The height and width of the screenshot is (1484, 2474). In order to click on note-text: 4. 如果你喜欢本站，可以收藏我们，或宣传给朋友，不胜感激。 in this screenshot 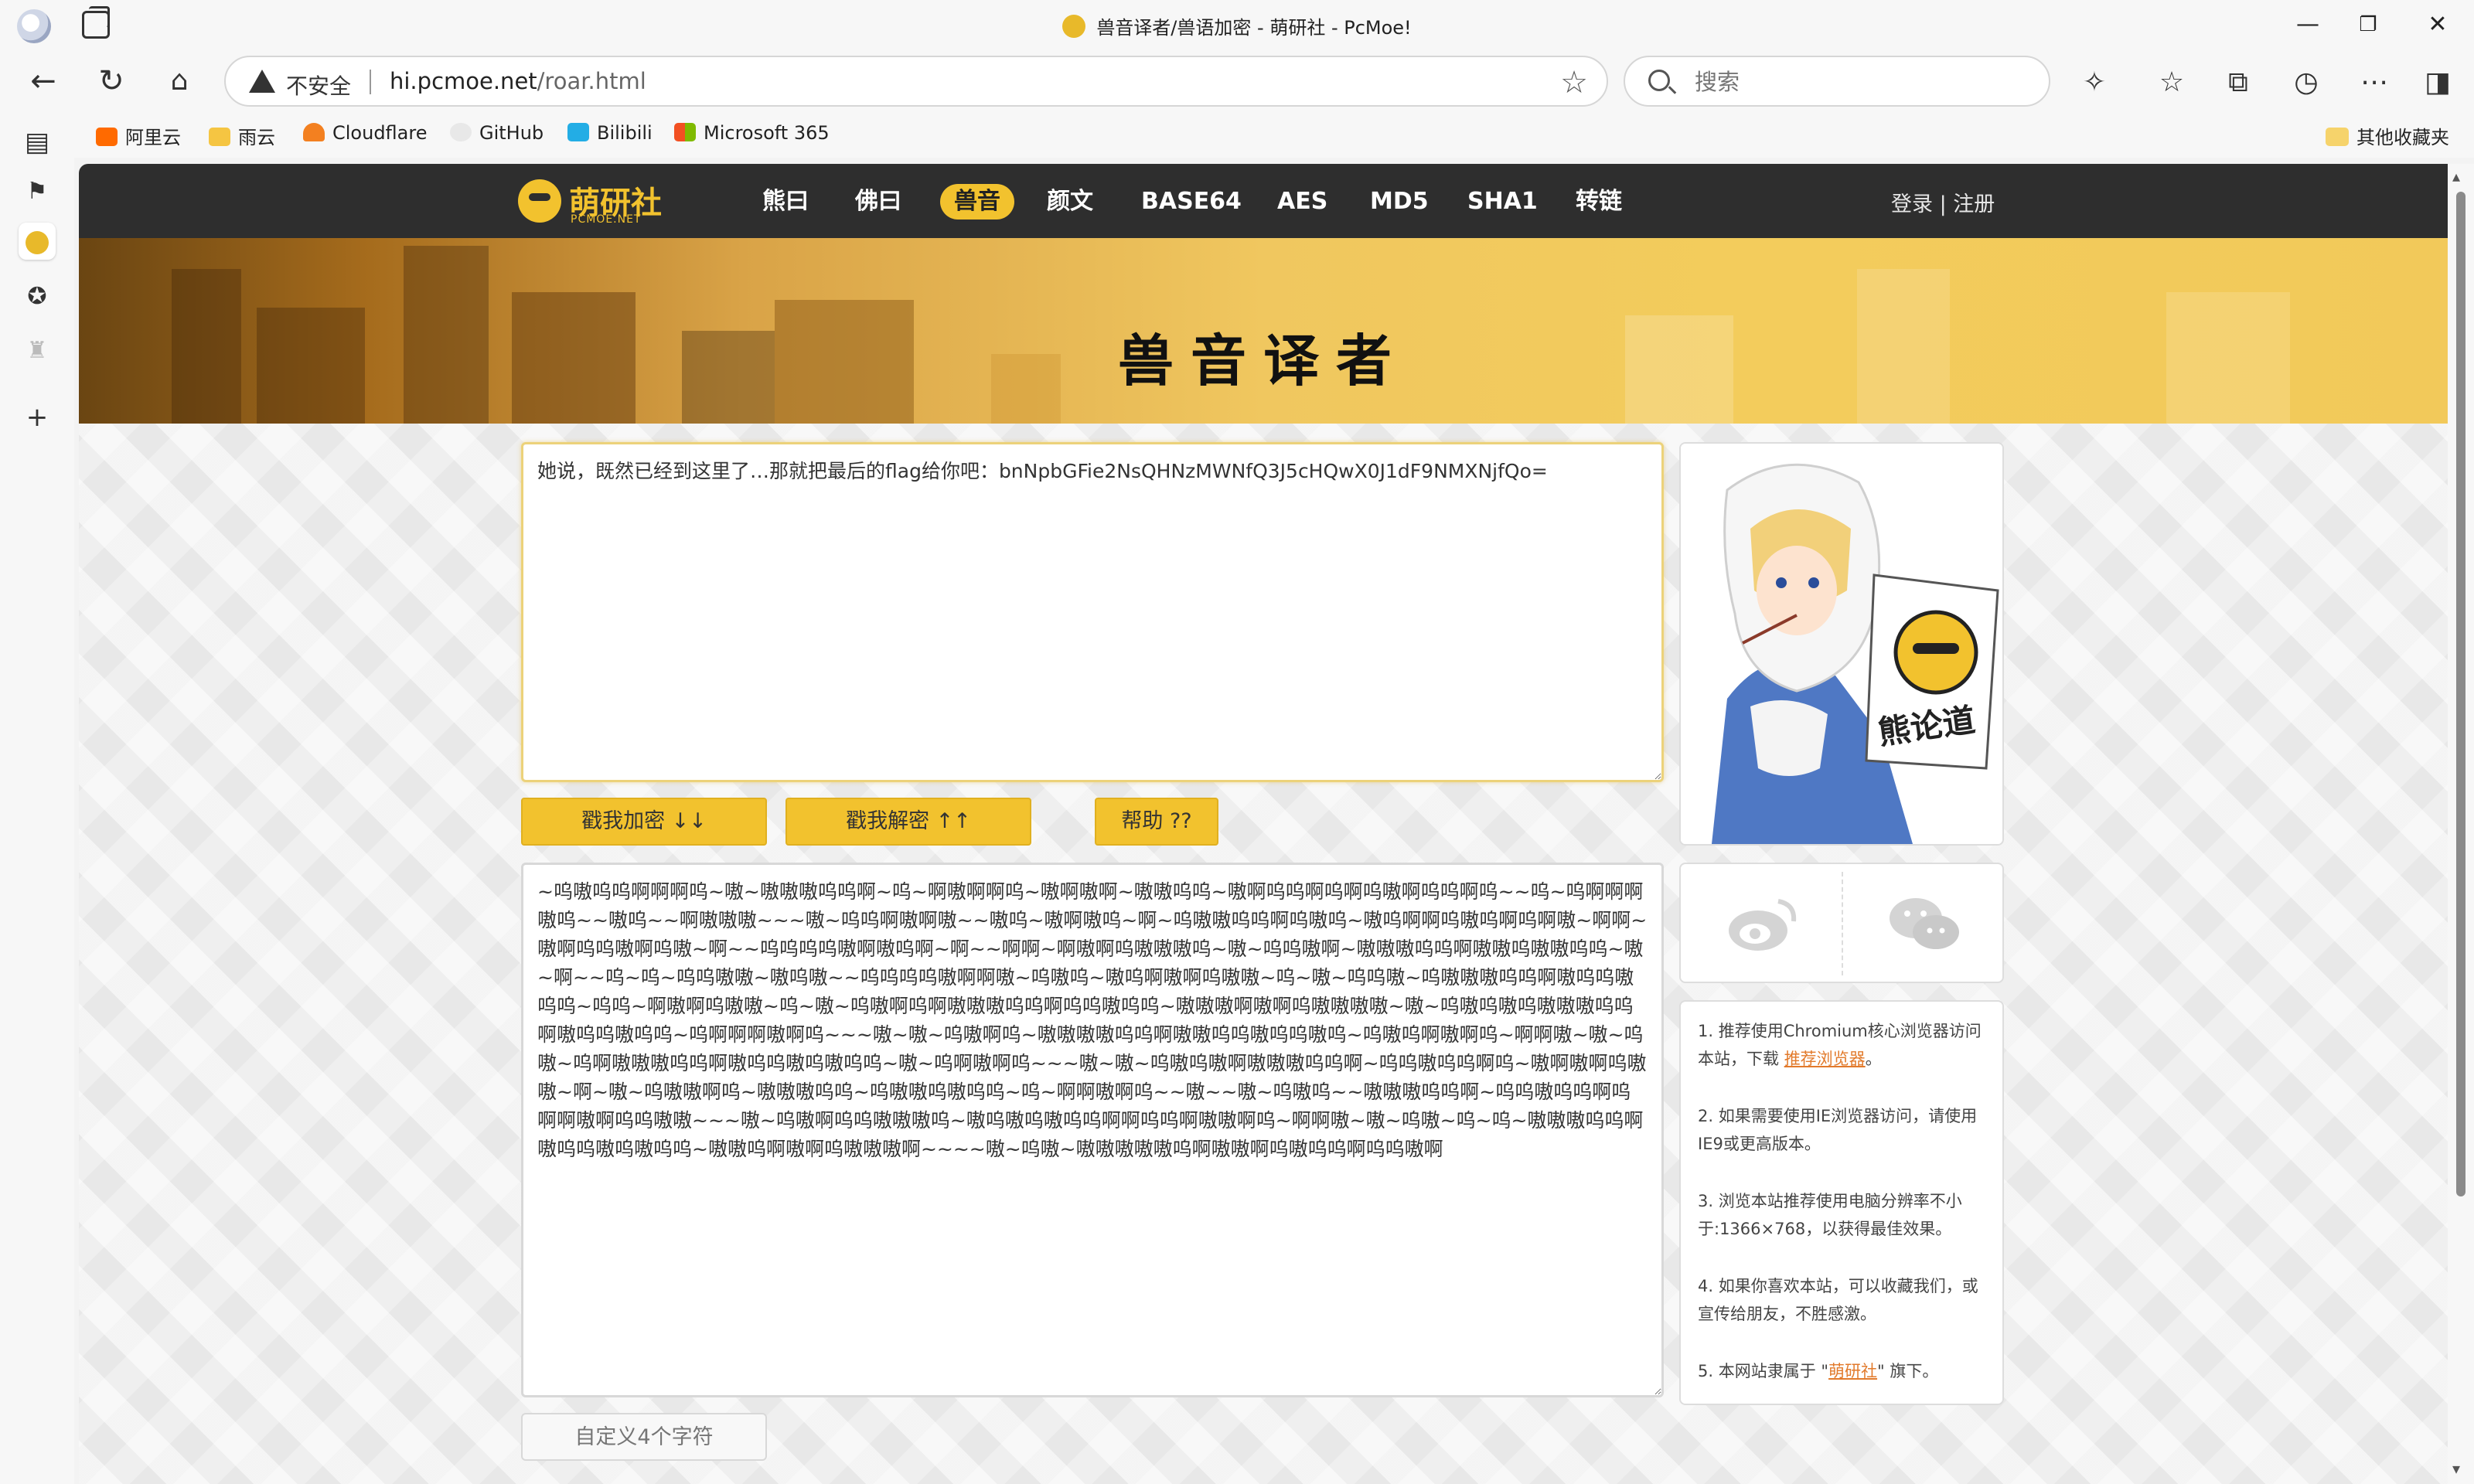, I will do `click(1838, 1300)`.